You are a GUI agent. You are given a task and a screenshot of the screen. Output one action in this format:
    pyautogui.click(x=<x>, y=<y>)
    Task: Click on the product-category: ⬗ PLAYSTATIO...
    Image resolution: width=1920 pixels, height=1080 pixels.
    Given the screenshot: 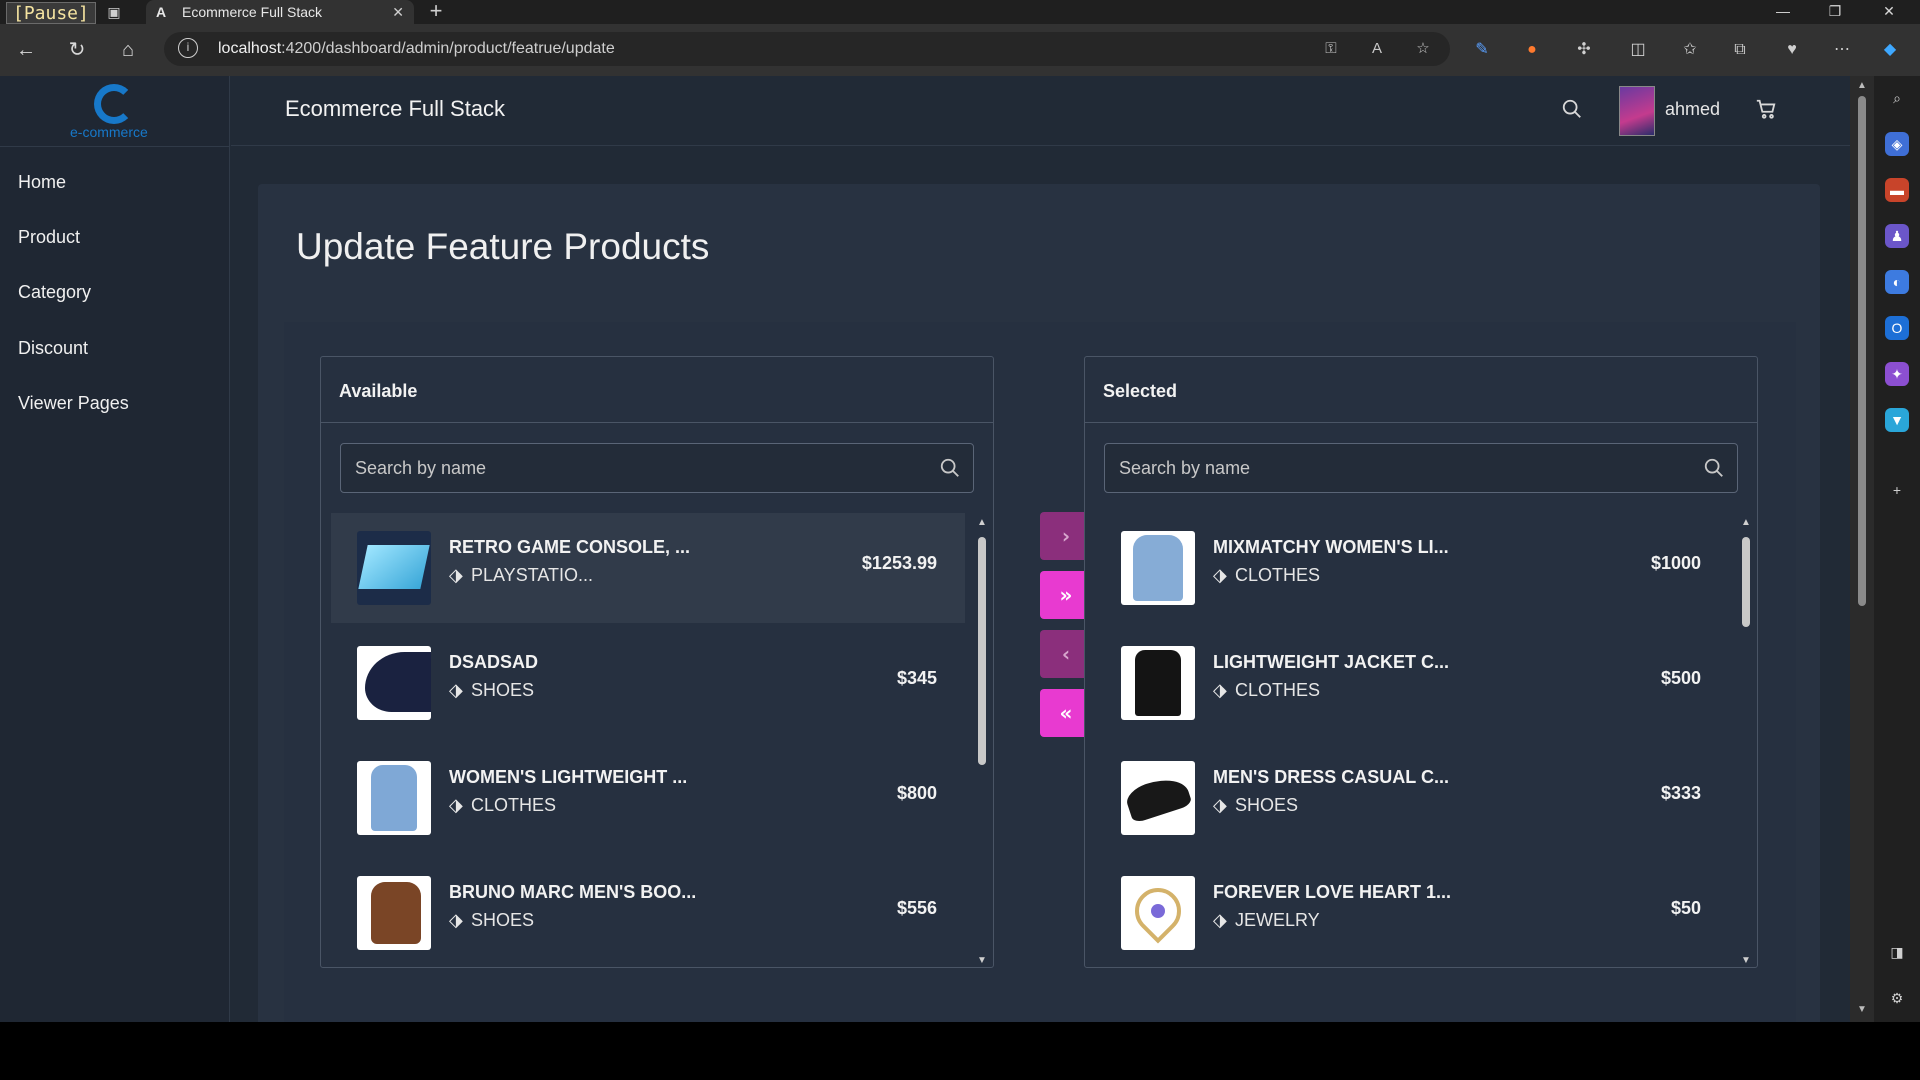 What is the action you would take?
    pyautogui.click(x=521, y=575)
    